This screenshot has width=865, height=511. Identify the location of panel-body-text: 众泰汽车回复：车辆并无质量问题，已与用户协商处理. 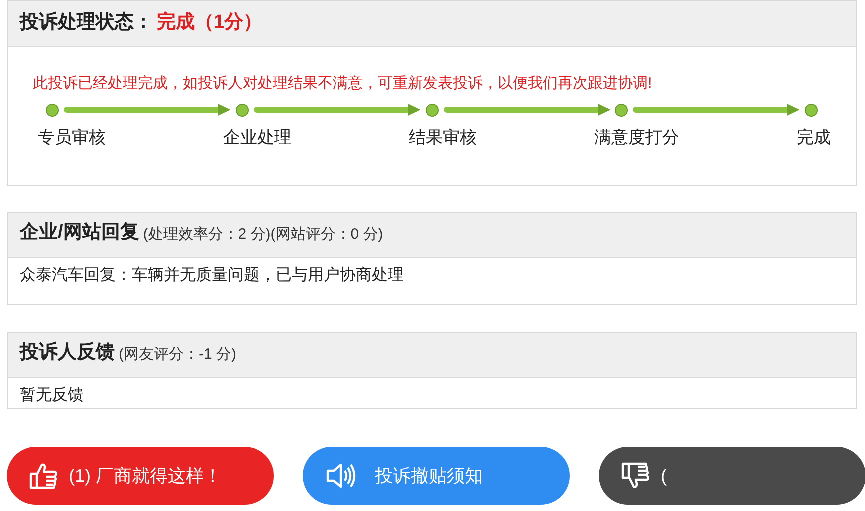
(212, 276).